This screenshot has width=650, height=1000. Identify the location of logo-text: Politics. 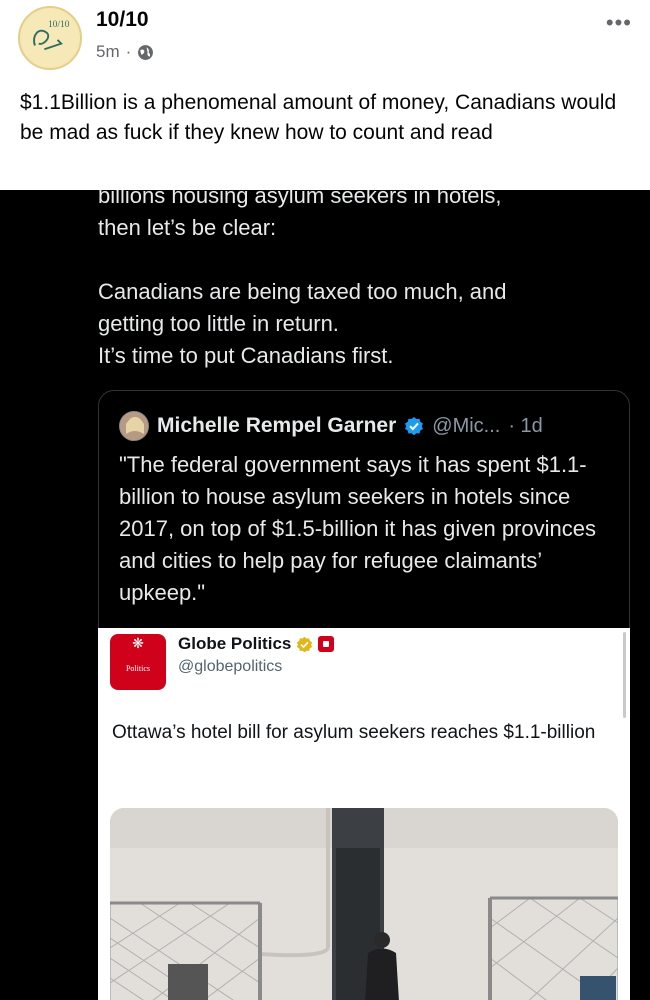
(137, 668).